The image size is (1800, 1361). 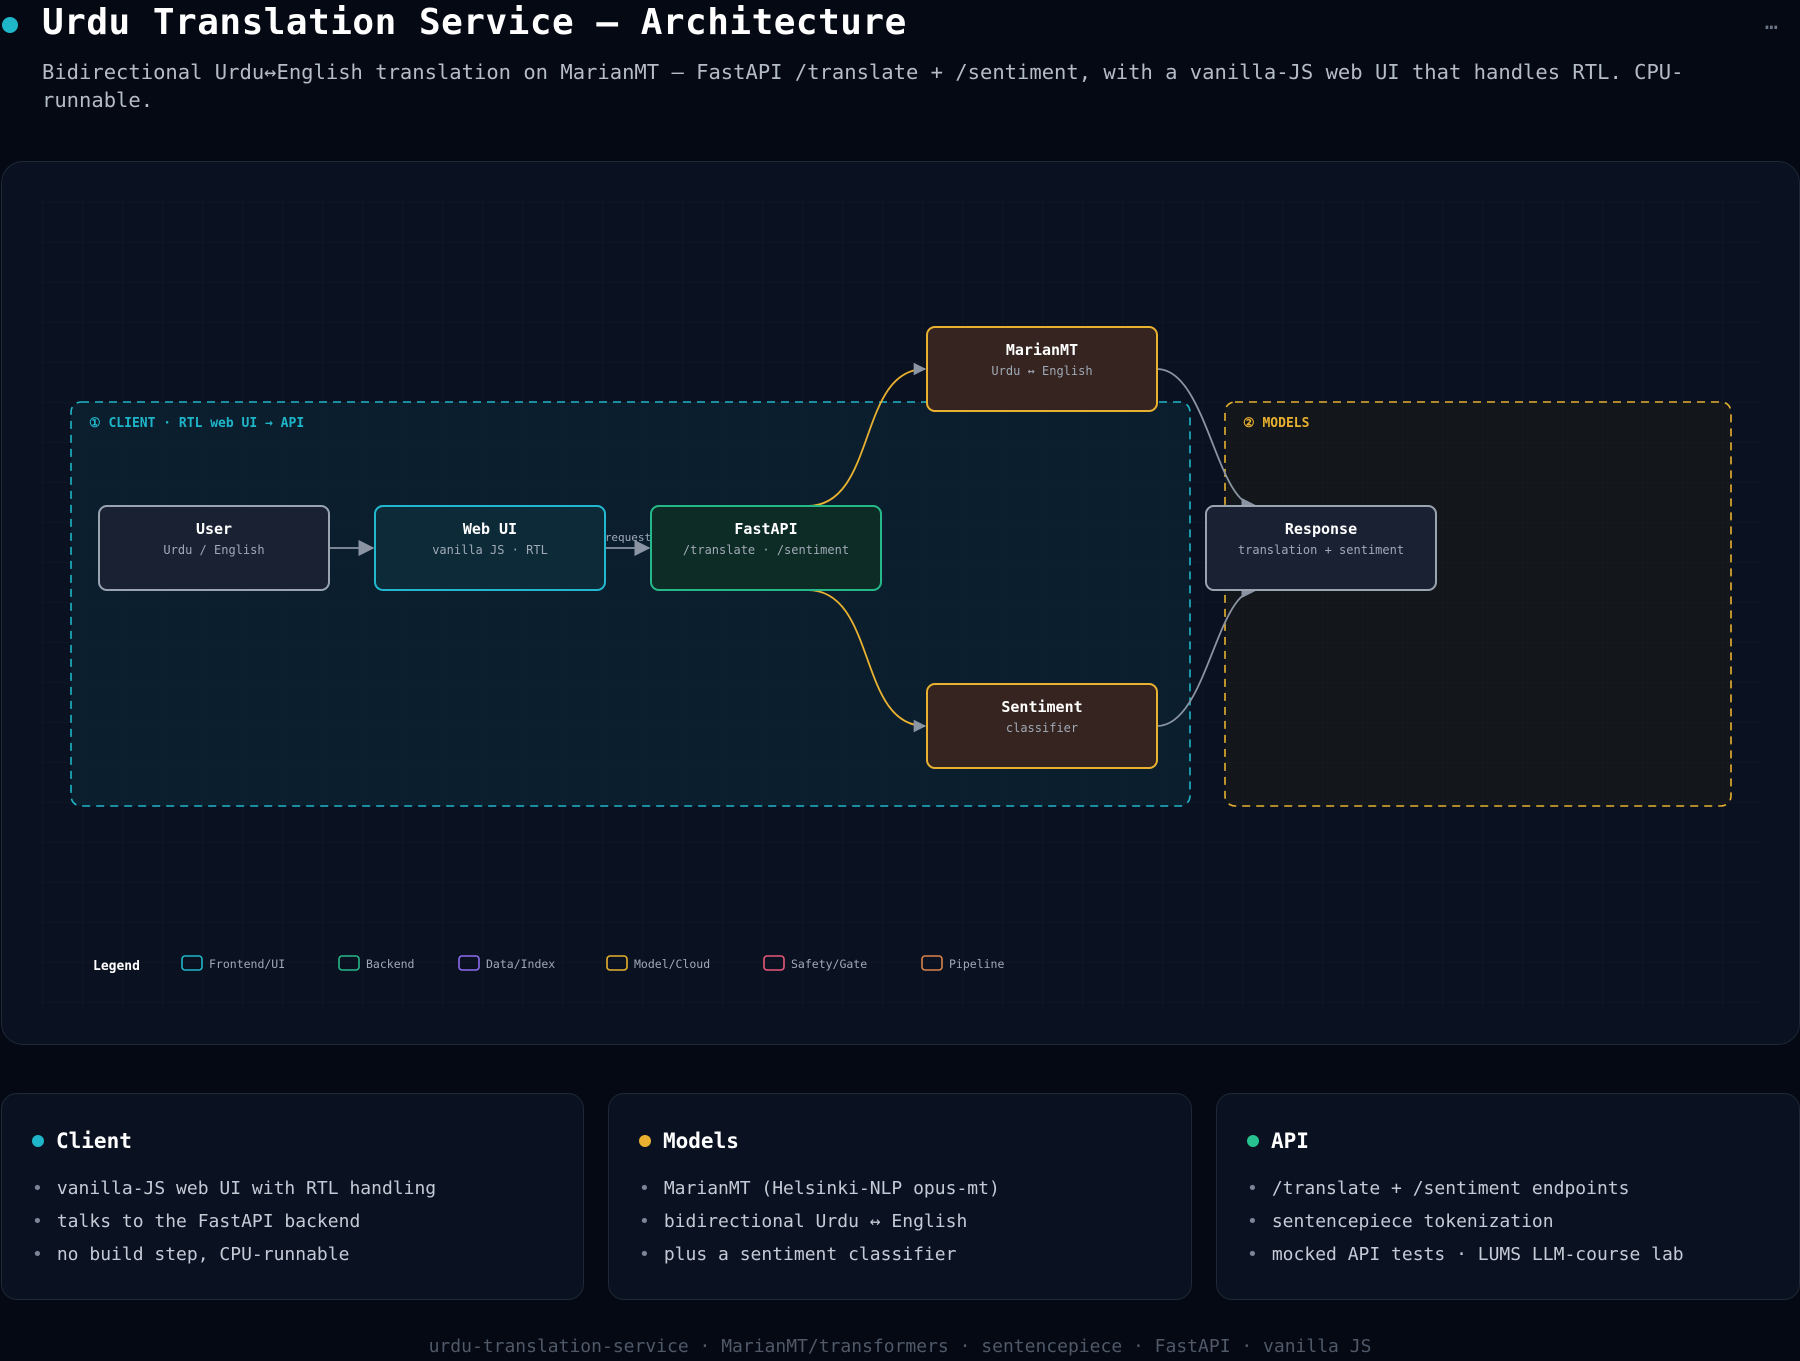 What do you see at coordinates (1523, 1254) in the screenshot?
I see `list-item: mocked API tests · LUMS LLM-course lab` at bounding box center [1523, 1254].